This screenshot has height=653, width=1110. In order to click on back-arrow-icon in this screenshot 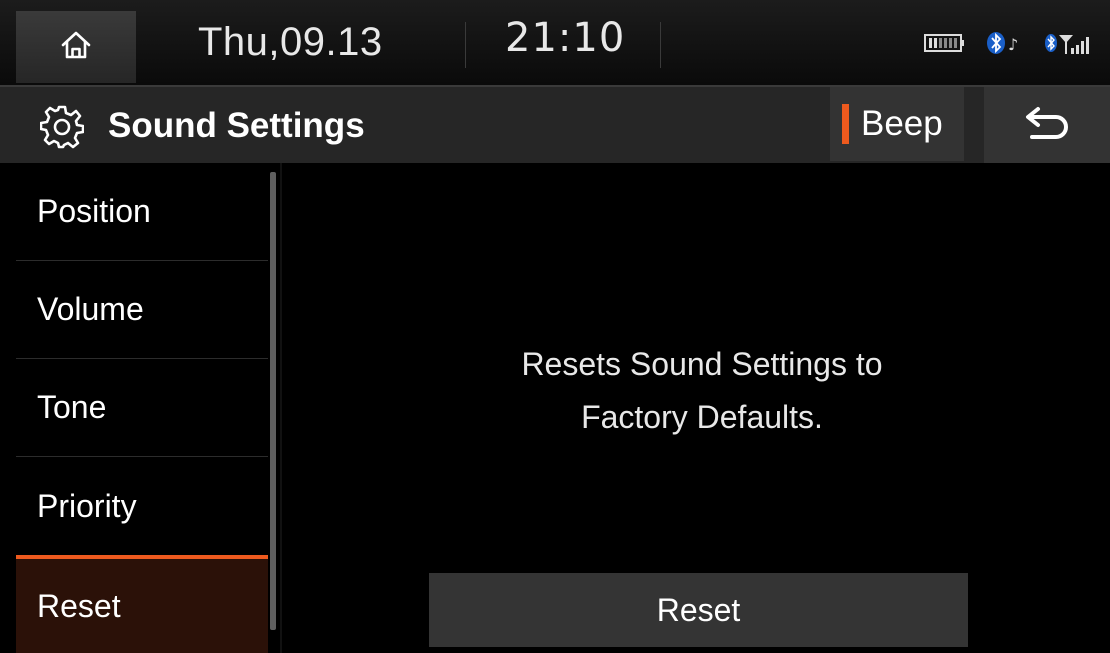, I will do `click(1047, 125)`.